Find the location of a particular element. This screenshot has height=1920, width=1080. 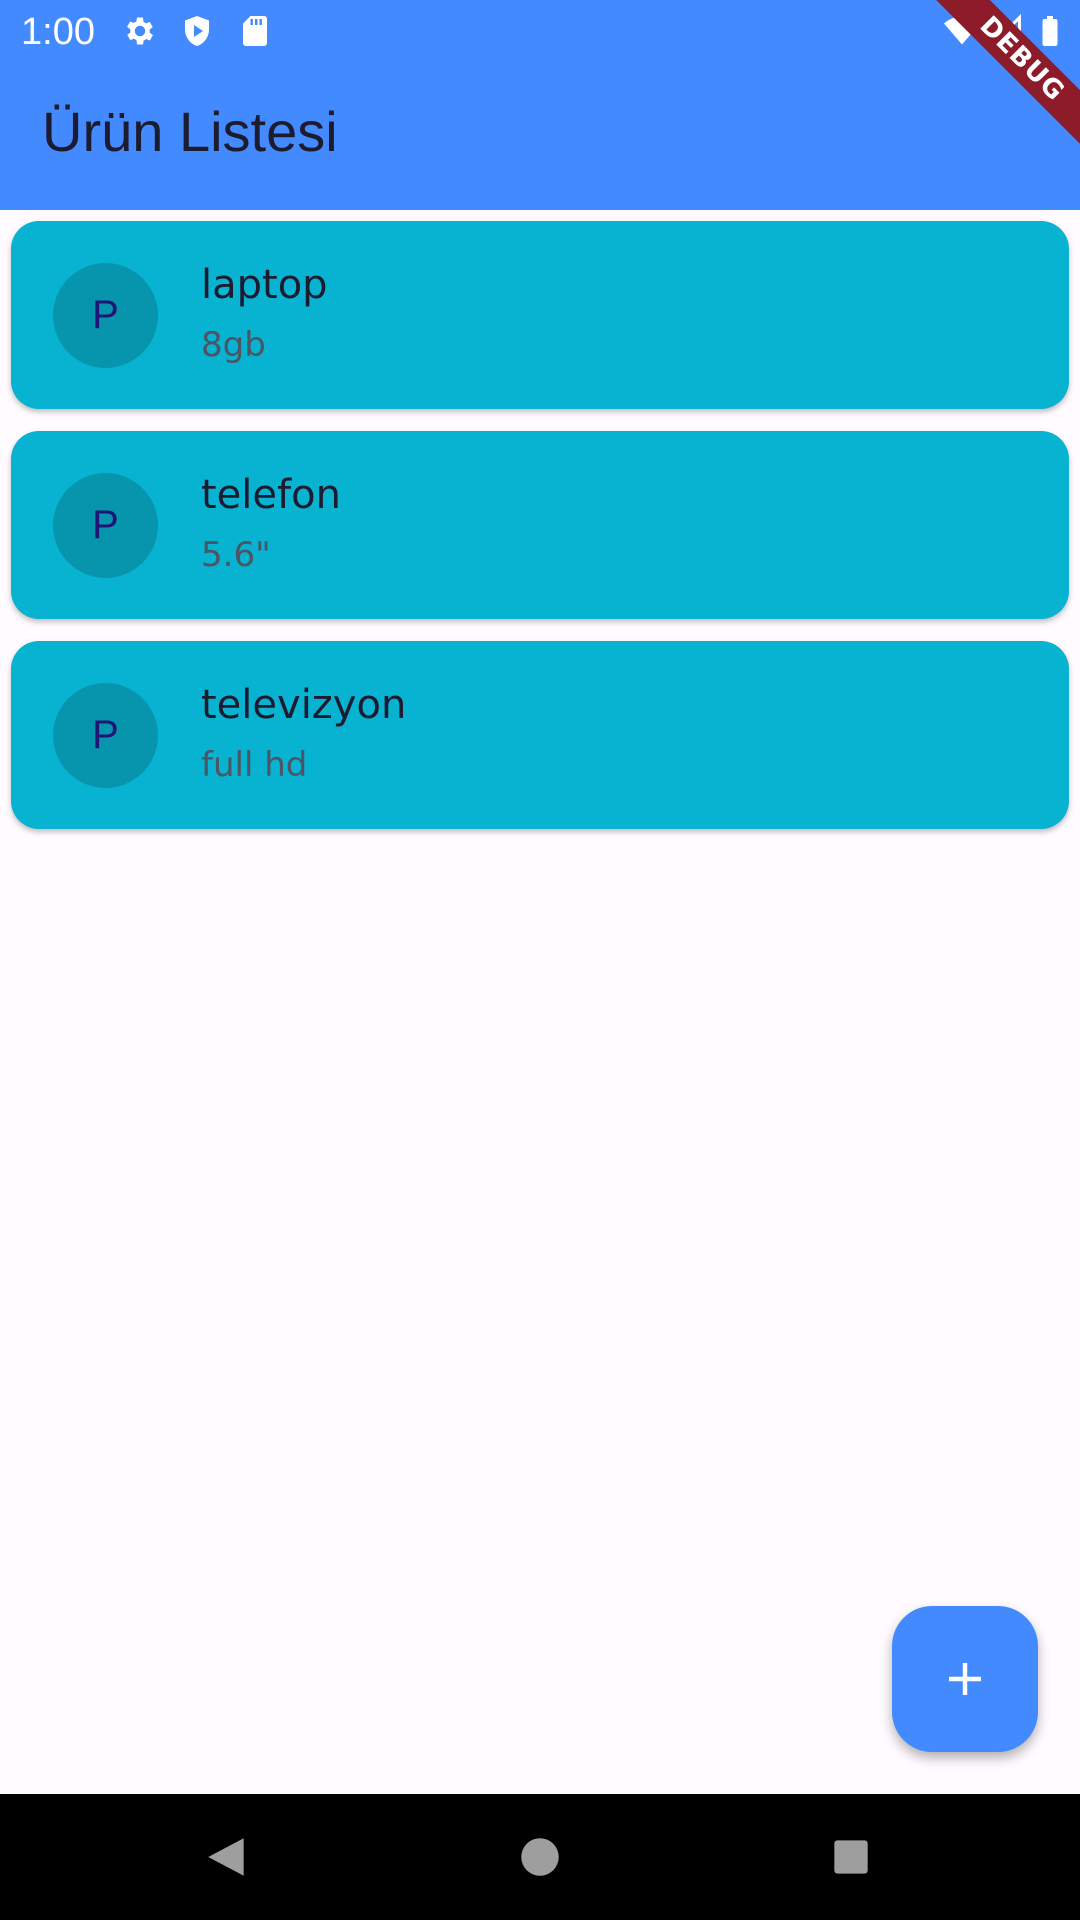

wifi-icon is located at coordinates (962, 31).